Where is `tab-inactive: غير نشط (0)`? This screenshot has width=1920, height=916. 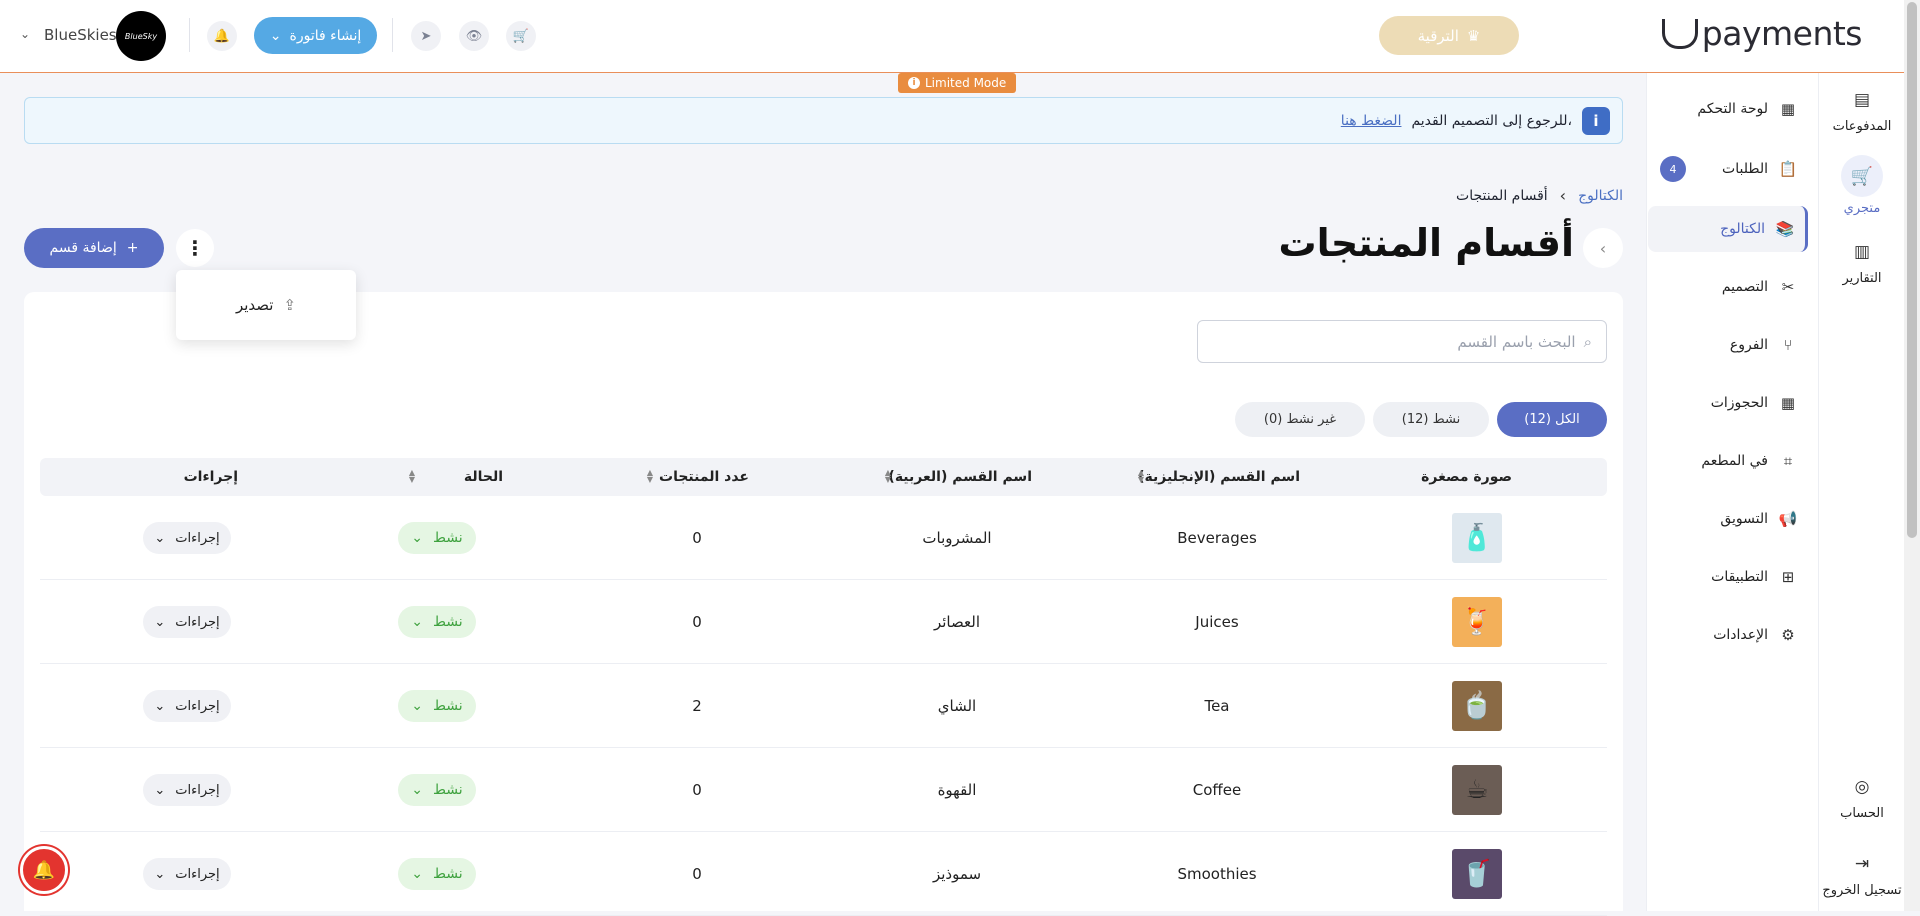
tab-inactive: غير نشط (0) is located at coordinates (1300, 419).